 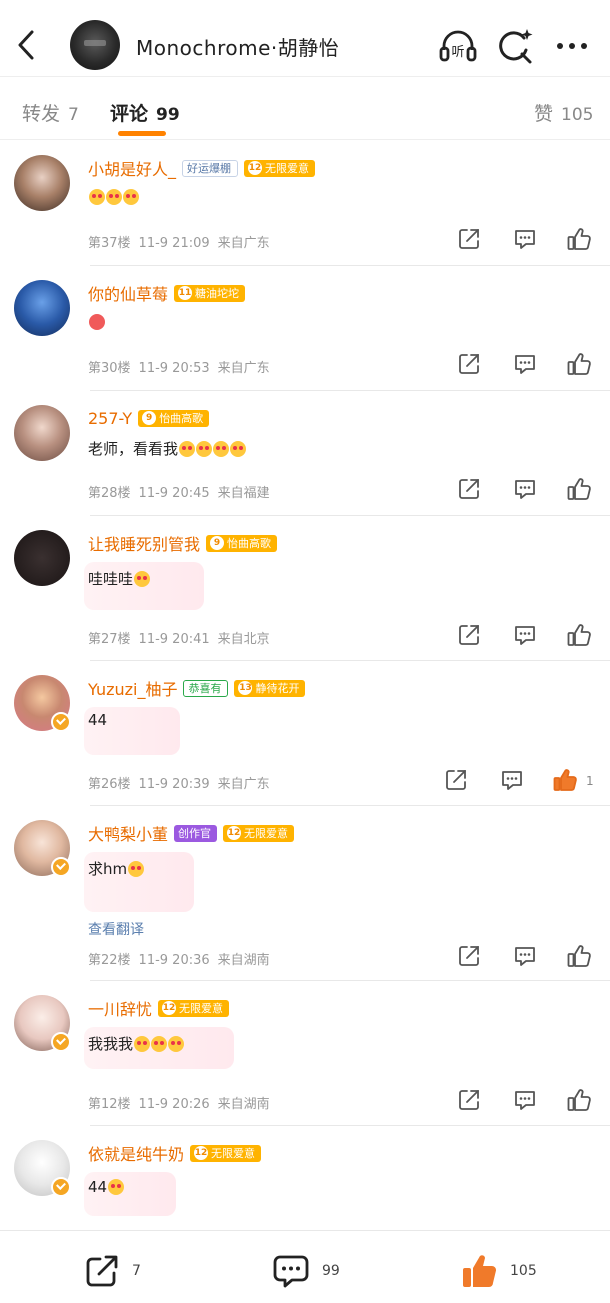 What do you see at coordinates (61, 1187) in the screenshot?
I see `verified-badge-icon` at bounding box center [61, 1187].